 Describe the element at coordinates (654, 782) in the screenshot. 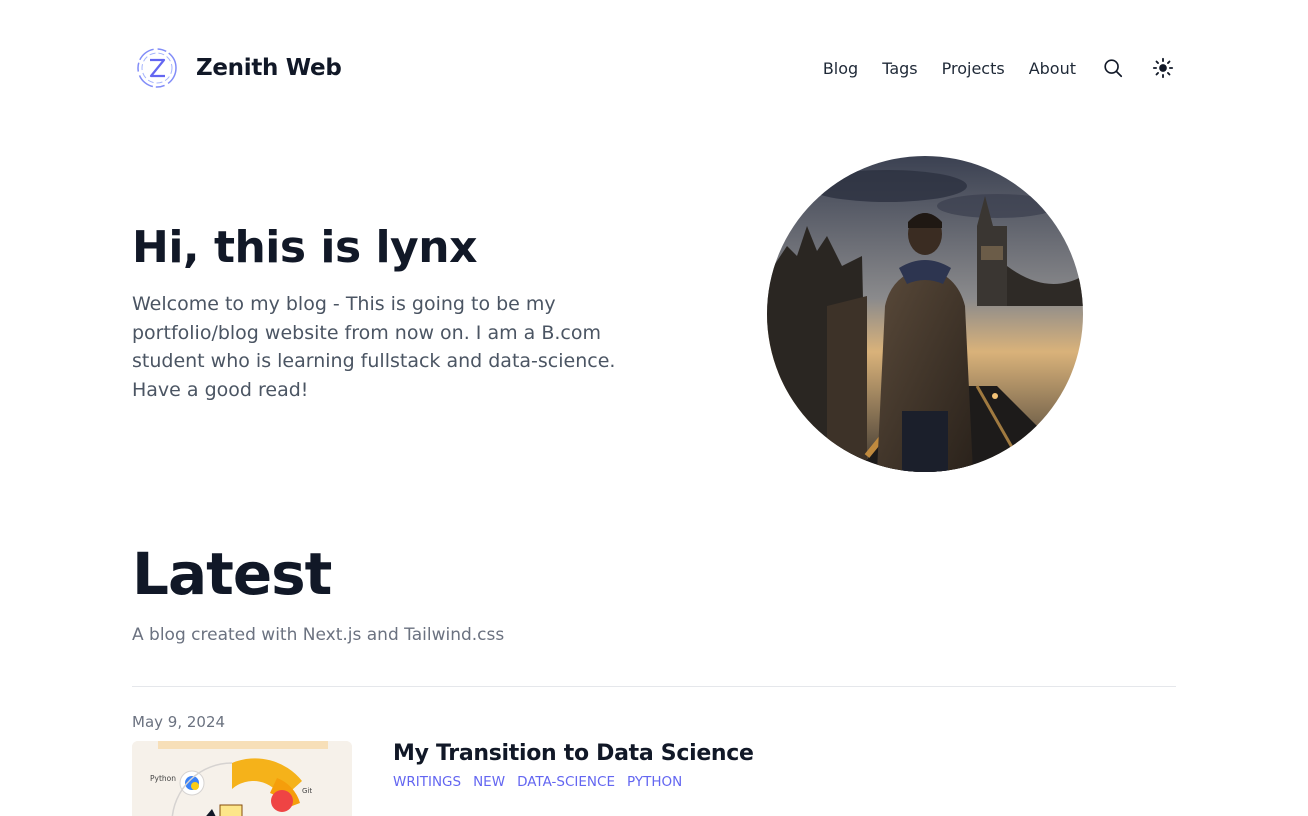

I see `tag-python: PYTHON` at that location.